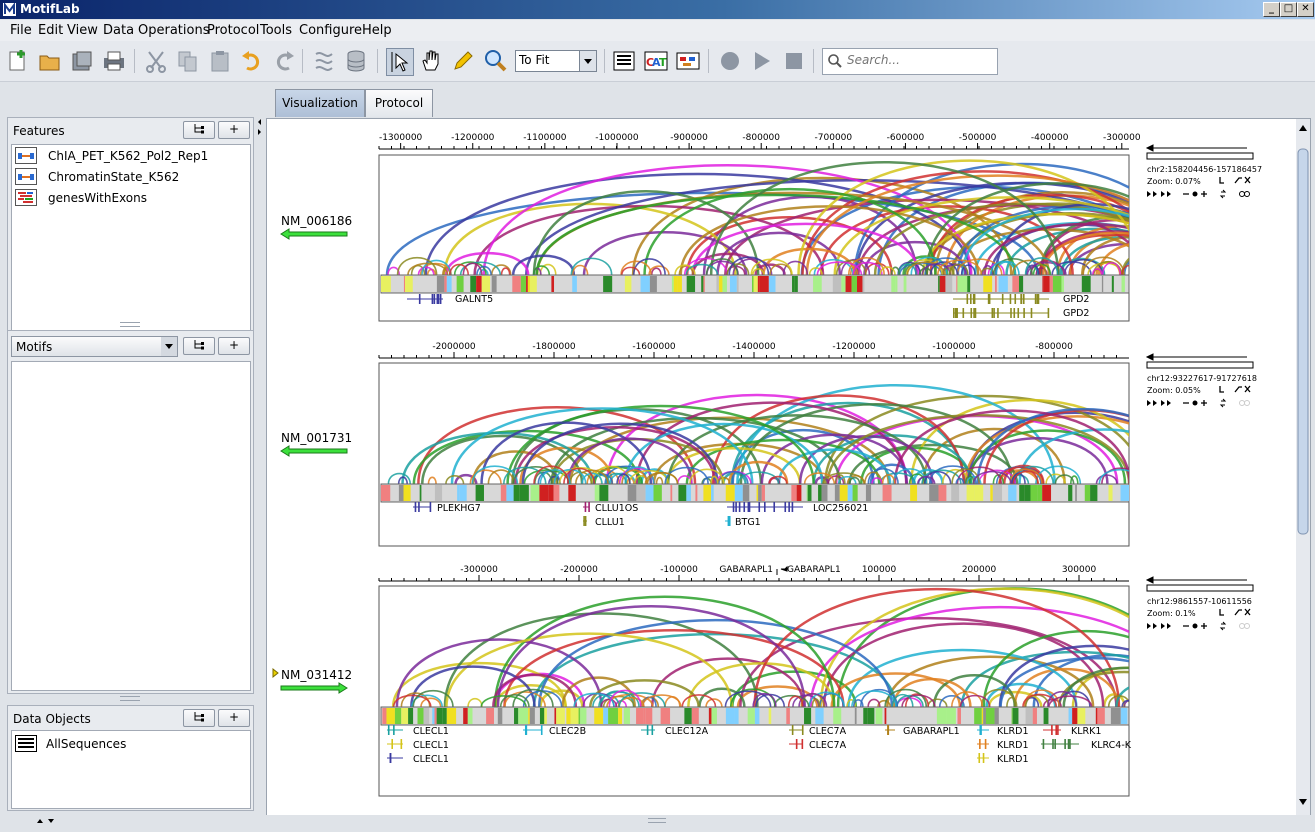 Image resolution: width=1315 pixels, height=832 pixels. What do you see at coordinates (234, 718) in the screenshot?
I see `add-data-object-button: +` at bounding box center [234, 718].